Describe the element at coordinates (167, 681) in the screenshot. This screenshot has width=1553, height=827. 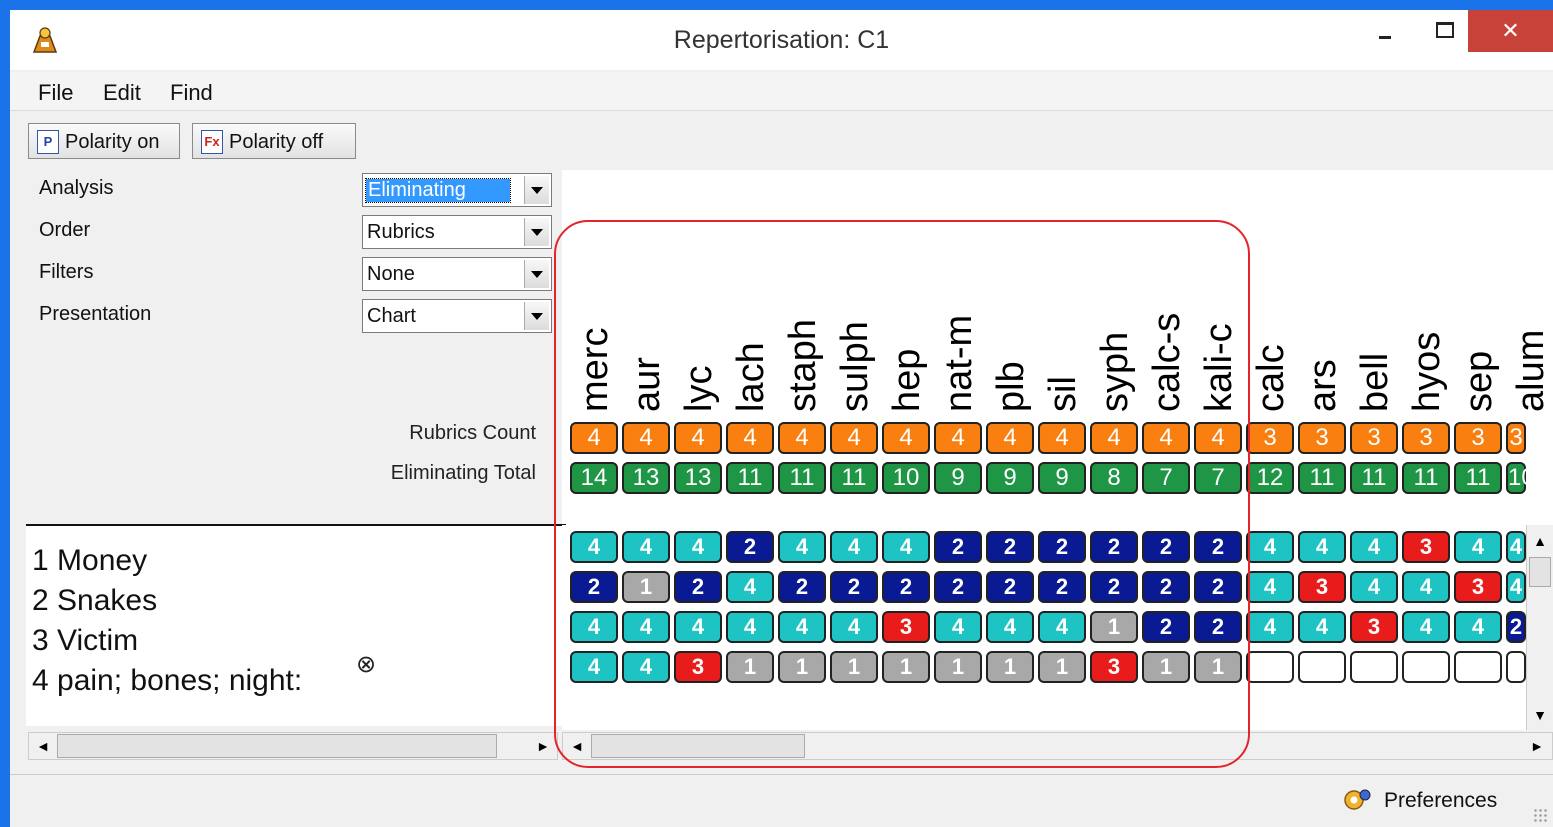
I see `symptom-item: 4 pain; bones; night:` at that location.